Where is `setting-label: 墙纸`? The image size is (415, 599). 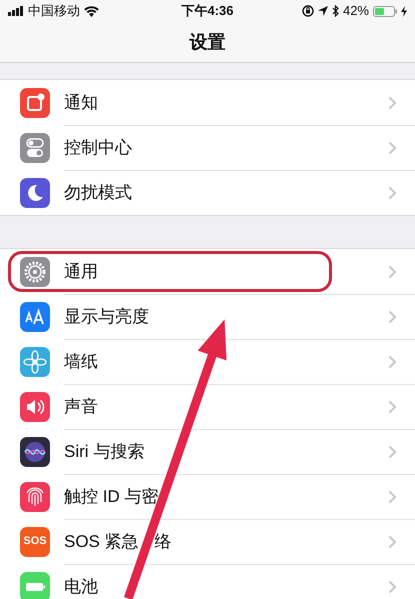
setting-label: 墙纸 is located at coordinates (81, 362).